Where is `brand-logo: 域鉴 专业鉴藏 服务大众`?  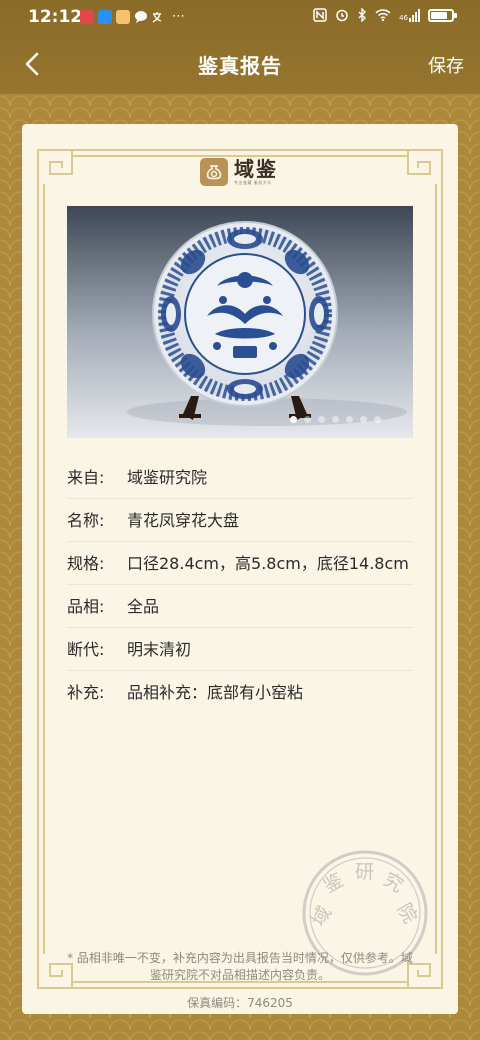 brand-logo: 域鉴 专业鉴藏 服务大众 is located at coordinates (239, 172).